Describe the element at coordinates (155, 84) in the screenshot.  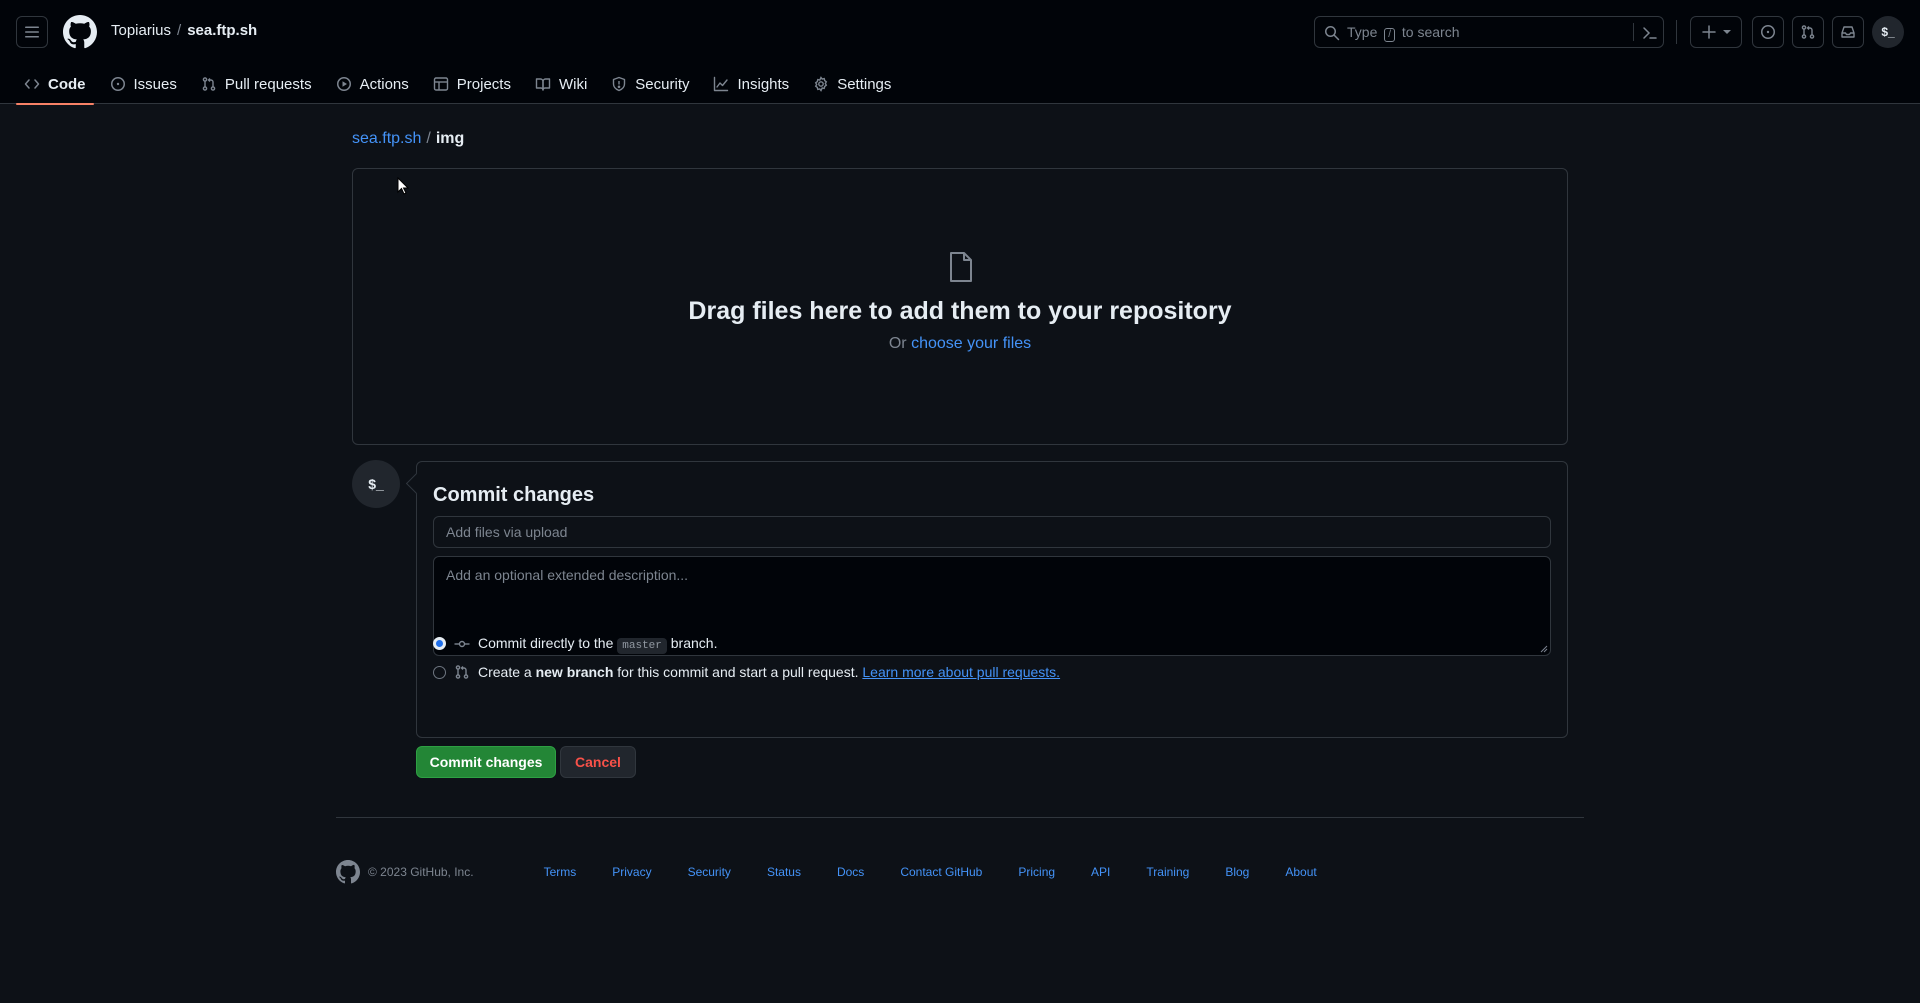
I see `tab-label: Issues` at that location.